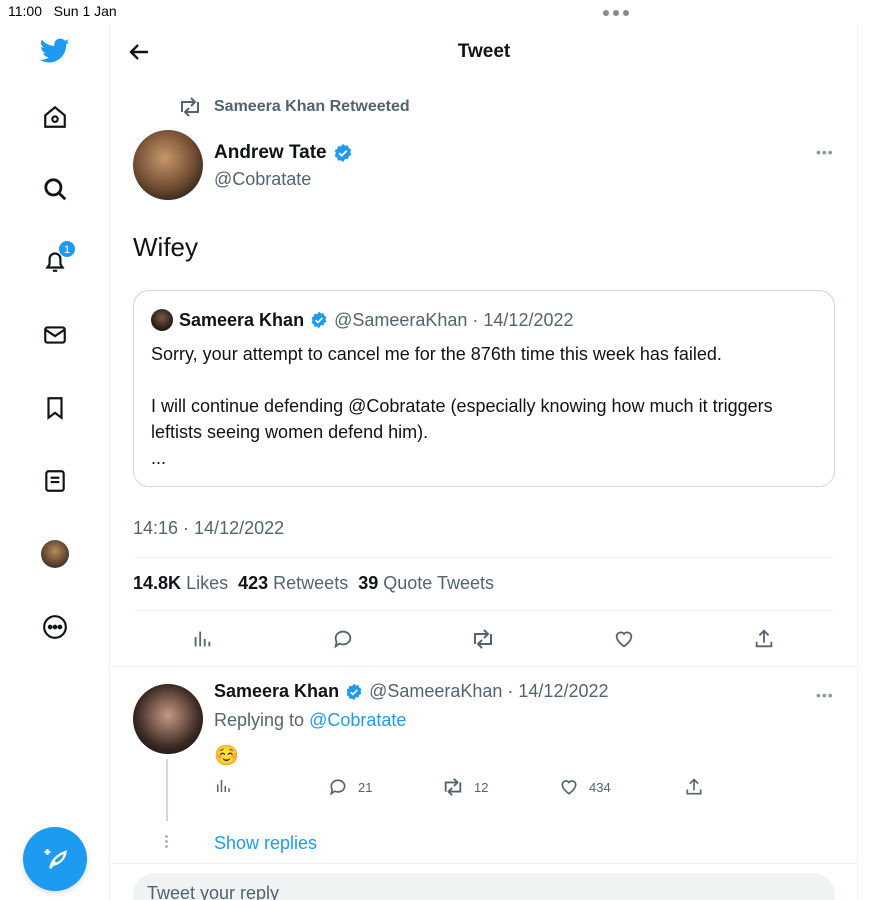  I want to click on more-circle-icon, so click(55, 627).